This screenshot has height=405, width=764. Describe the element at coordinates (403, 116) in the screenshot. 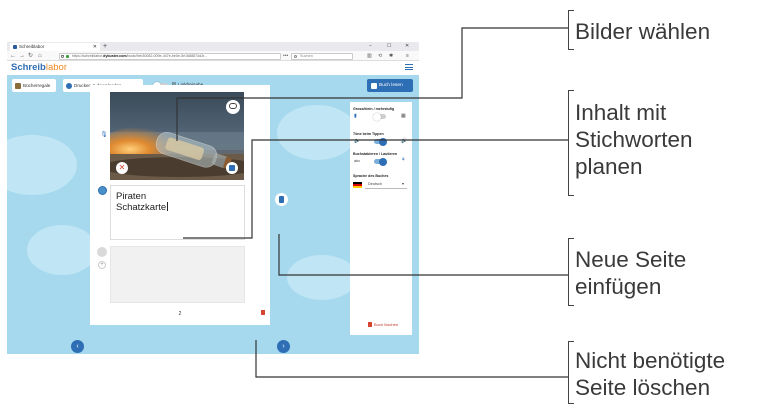

I see `grid-icon: ▦` at that location.